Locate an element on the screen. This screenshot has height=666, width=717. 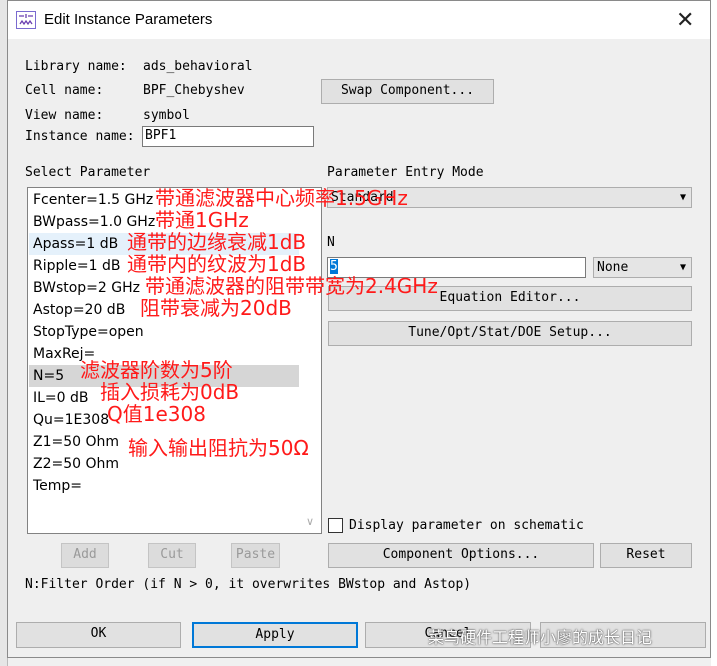
entry-mode-heading: Parameter Entry Mode is located at coordinates (405, 172).